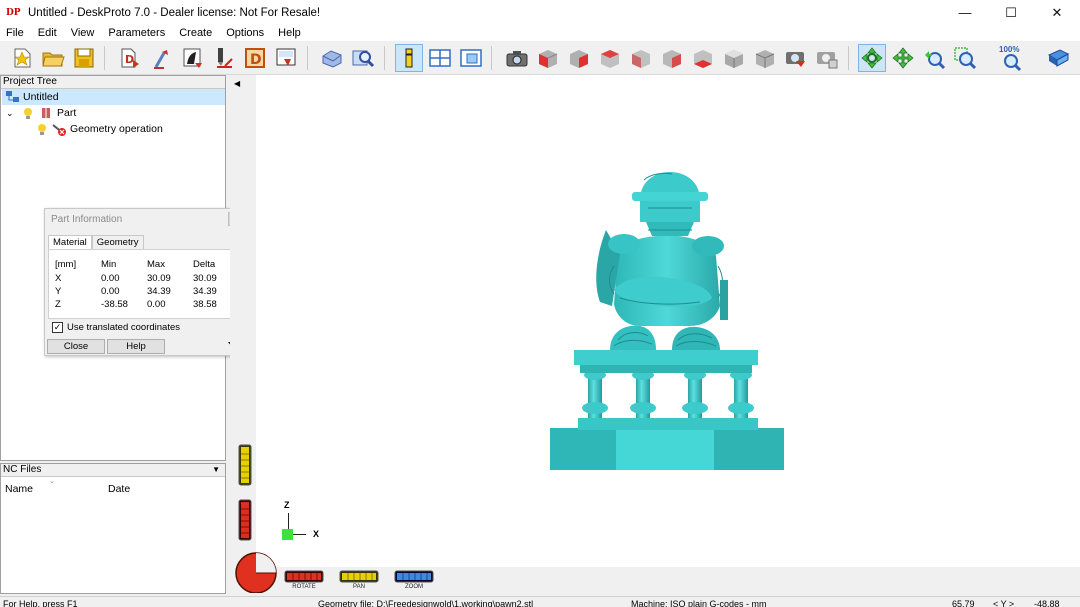 This screenshot has height=607, width=1080. I want to click on status-help: For Help, press F1, so click(40, 603).